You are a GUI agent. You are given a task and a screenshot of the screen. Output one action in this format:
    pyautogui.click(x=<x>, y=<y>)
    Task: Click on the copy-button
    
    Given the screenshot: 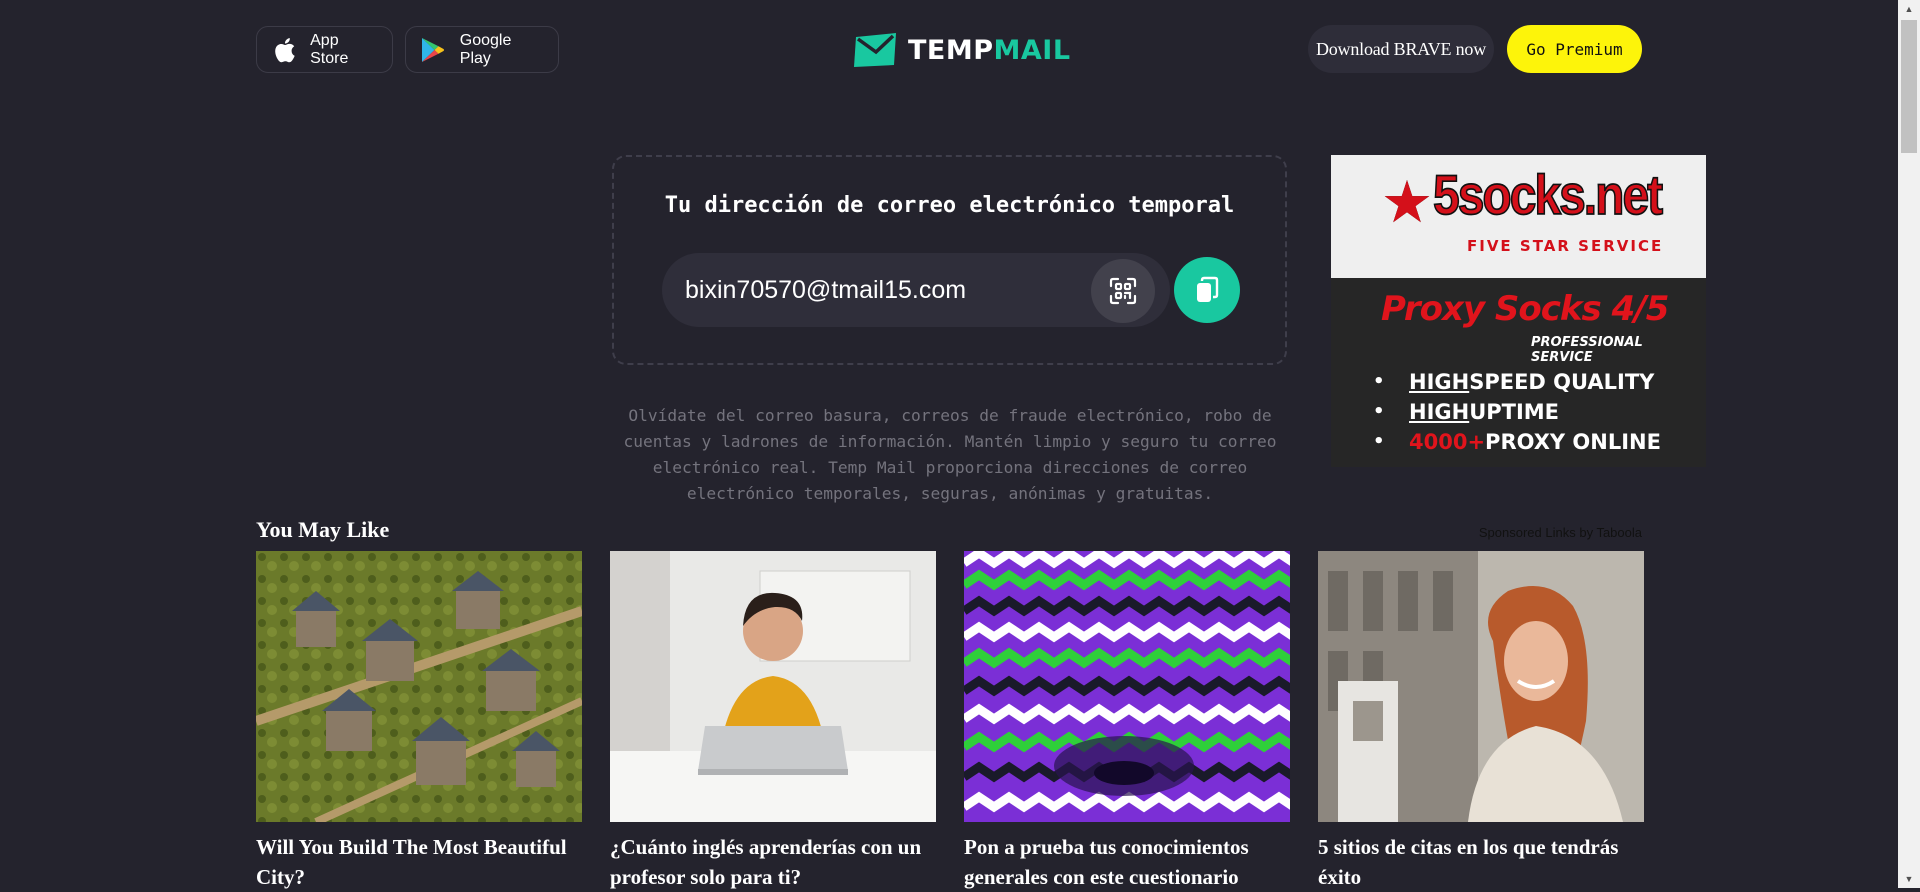 What is the action you would take?
    pyautogui.click(x=1207, y=290)
    